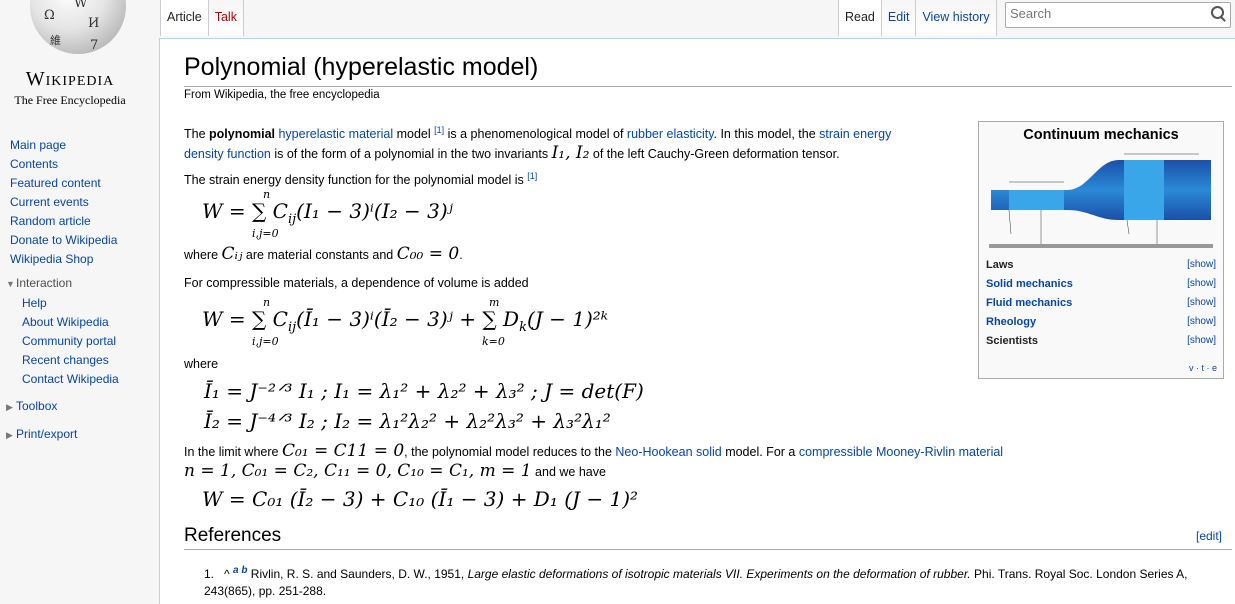 The height and width of the screenshot is (604, 1235). What do you see at coordinates (233, 535) in the screenshot?
I see `references-heading: References` at bounding box center [233, 535].